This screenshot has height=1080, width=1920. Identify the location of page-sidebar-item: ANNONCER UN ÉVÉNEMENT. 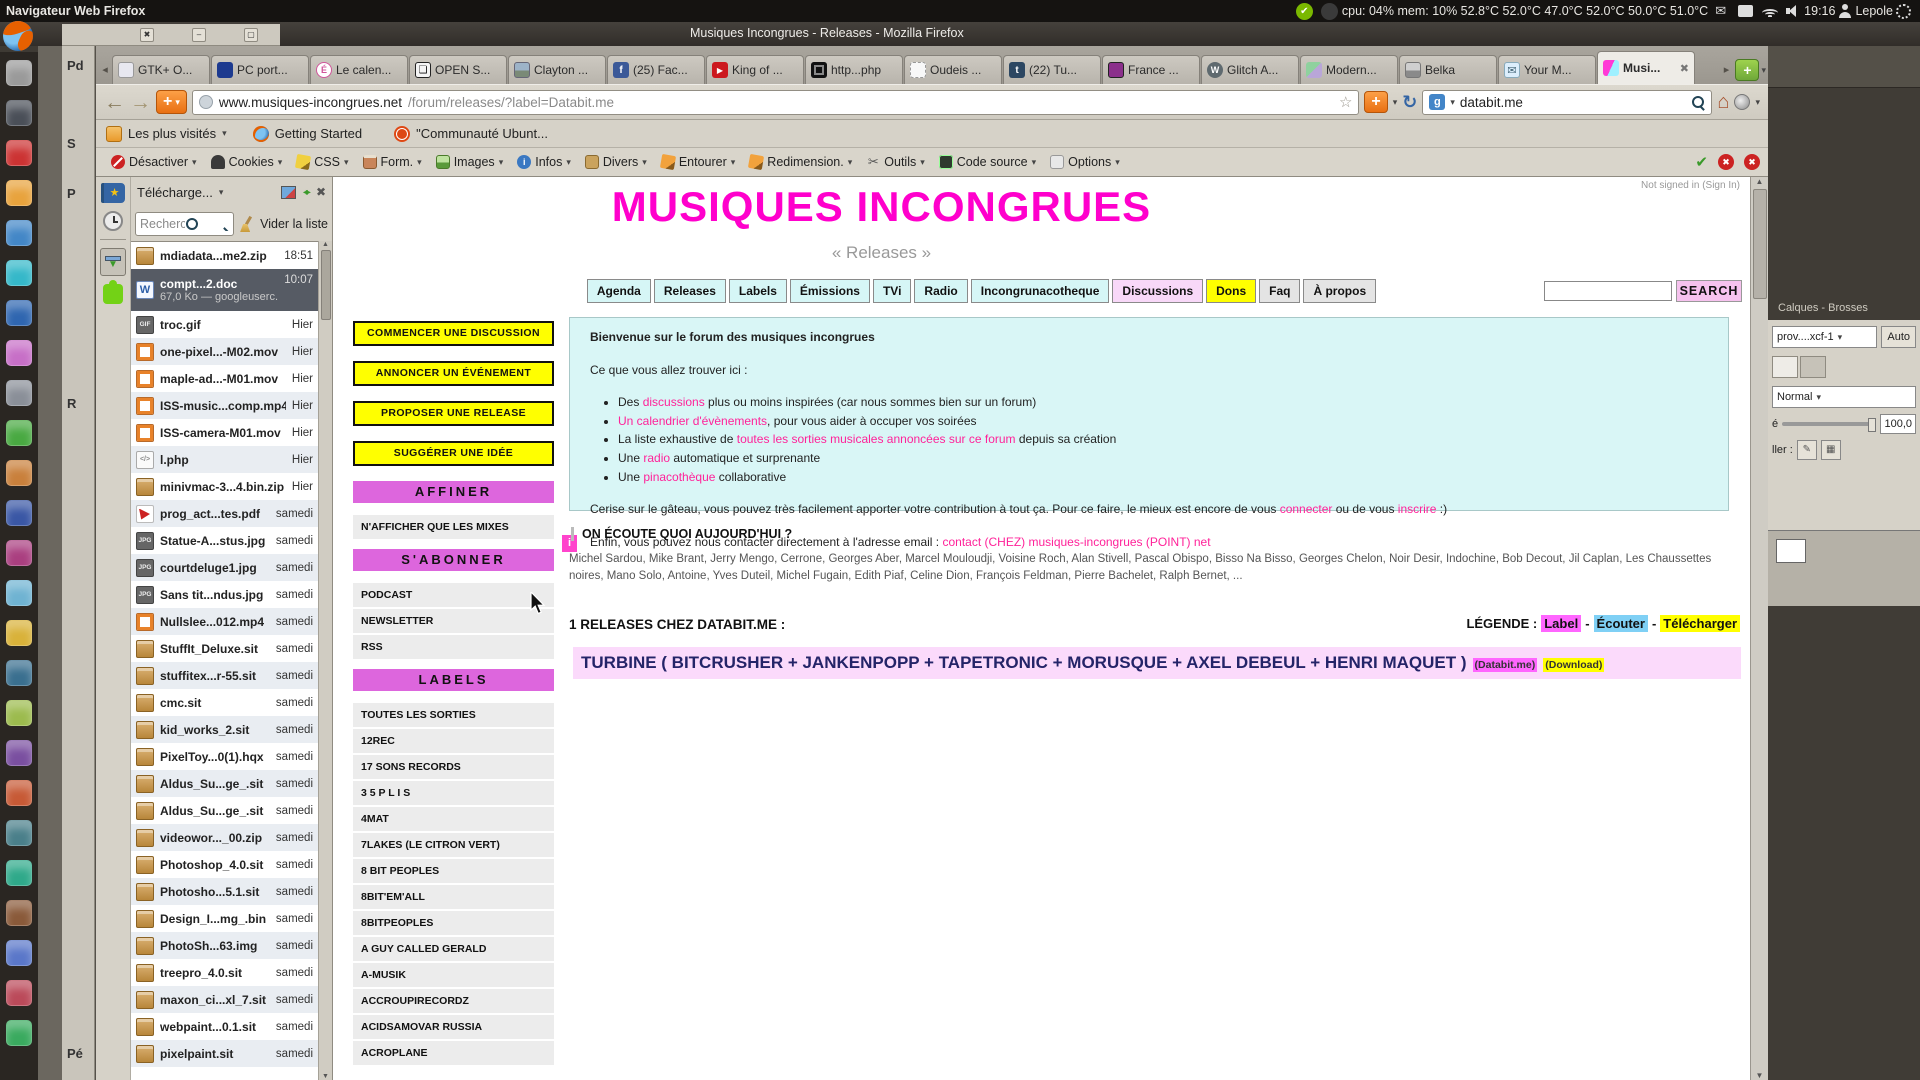
(453, 373).